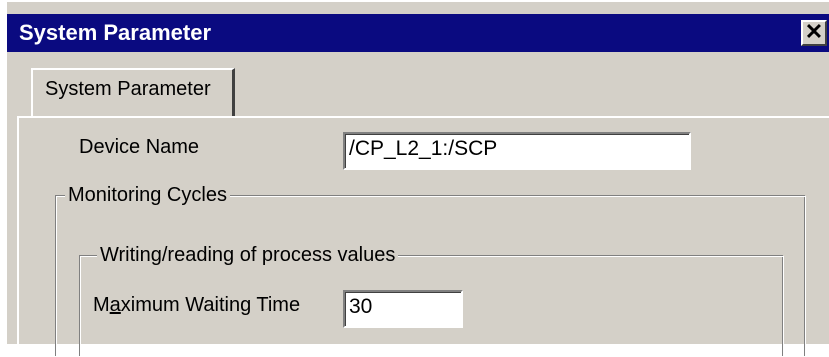  I want to click on close-button: ✕, so click(814, 33).